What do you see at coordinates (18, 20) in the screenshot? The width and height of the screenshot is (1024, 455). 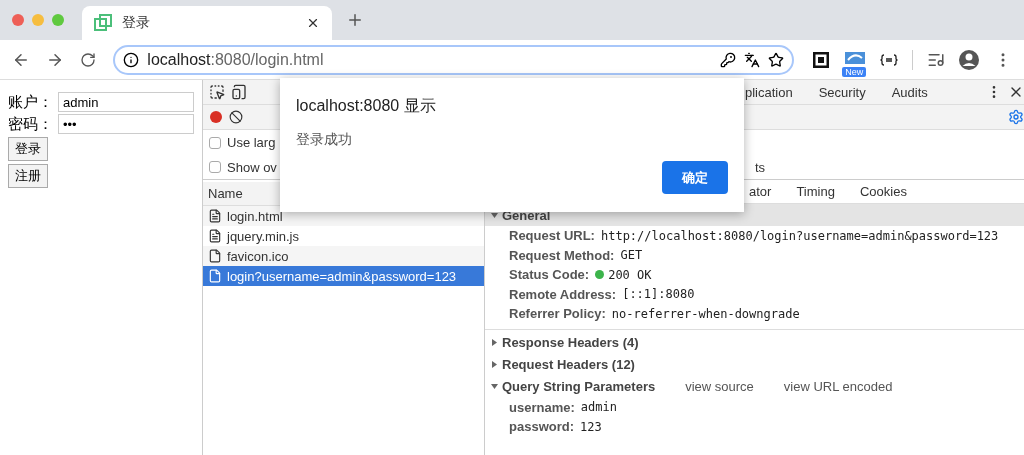 I see `close-window-button` at bounding box center [18, 20].